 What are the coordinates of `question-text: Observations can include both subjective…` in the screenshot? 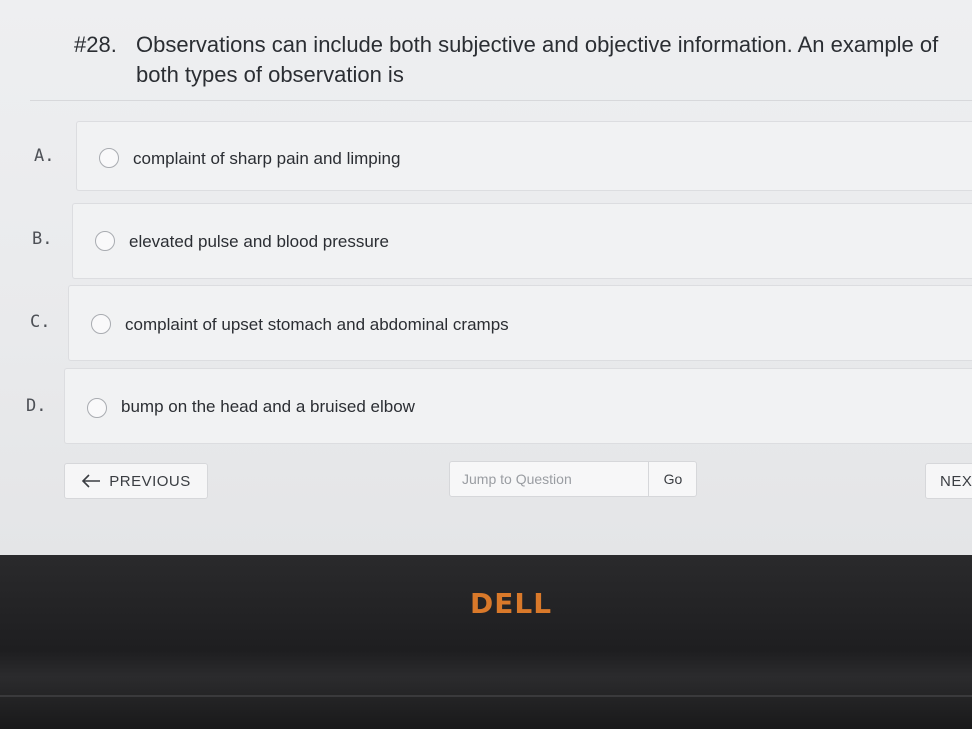 It's located at (537, 59).